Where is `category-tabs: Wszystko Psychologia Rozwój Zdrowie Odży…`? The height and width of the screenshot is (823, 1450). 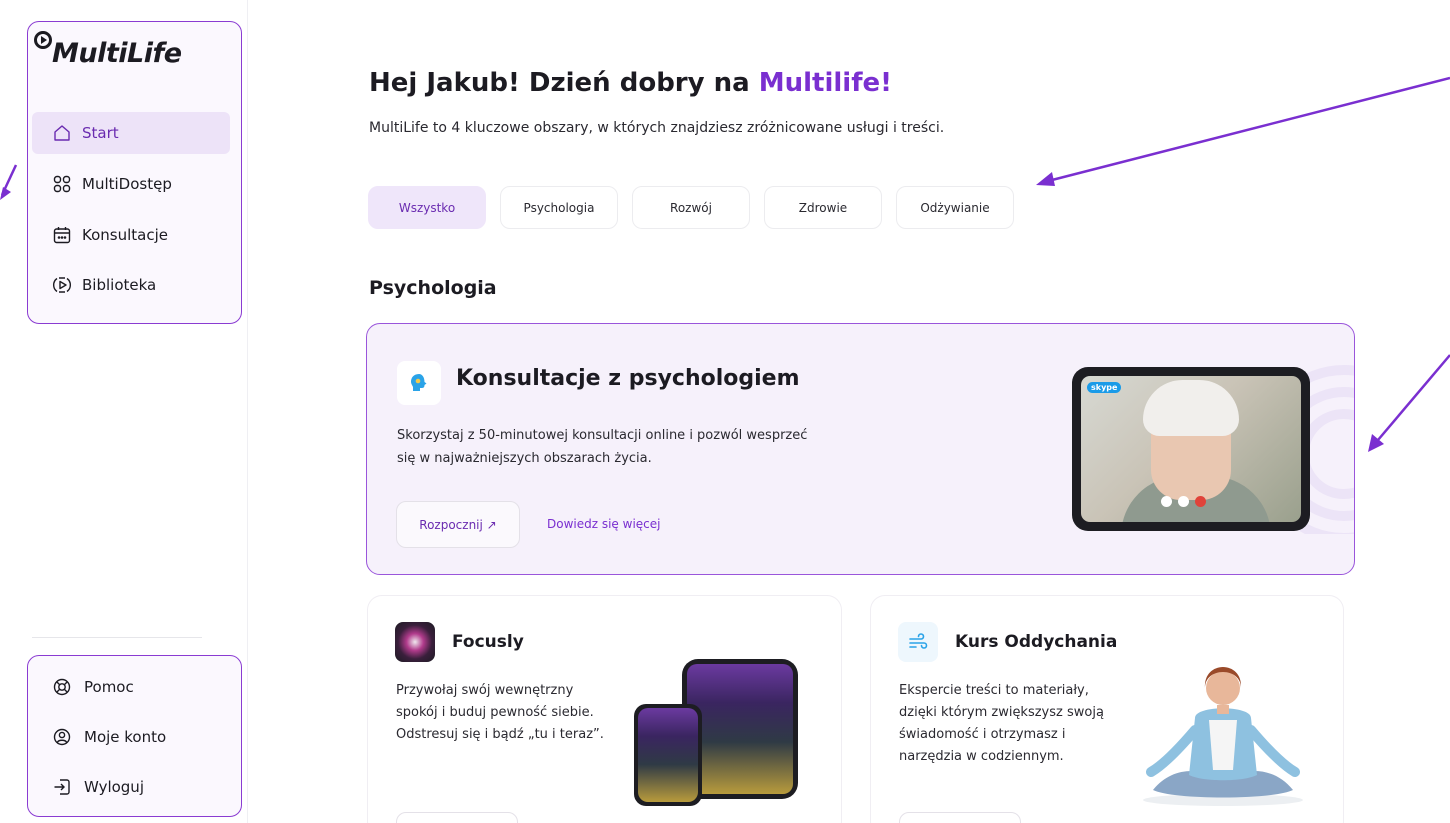
category-tabs: Wszystko Psychologia Rozwój Zdrowie Odży… is located at coordinates (691, 207).